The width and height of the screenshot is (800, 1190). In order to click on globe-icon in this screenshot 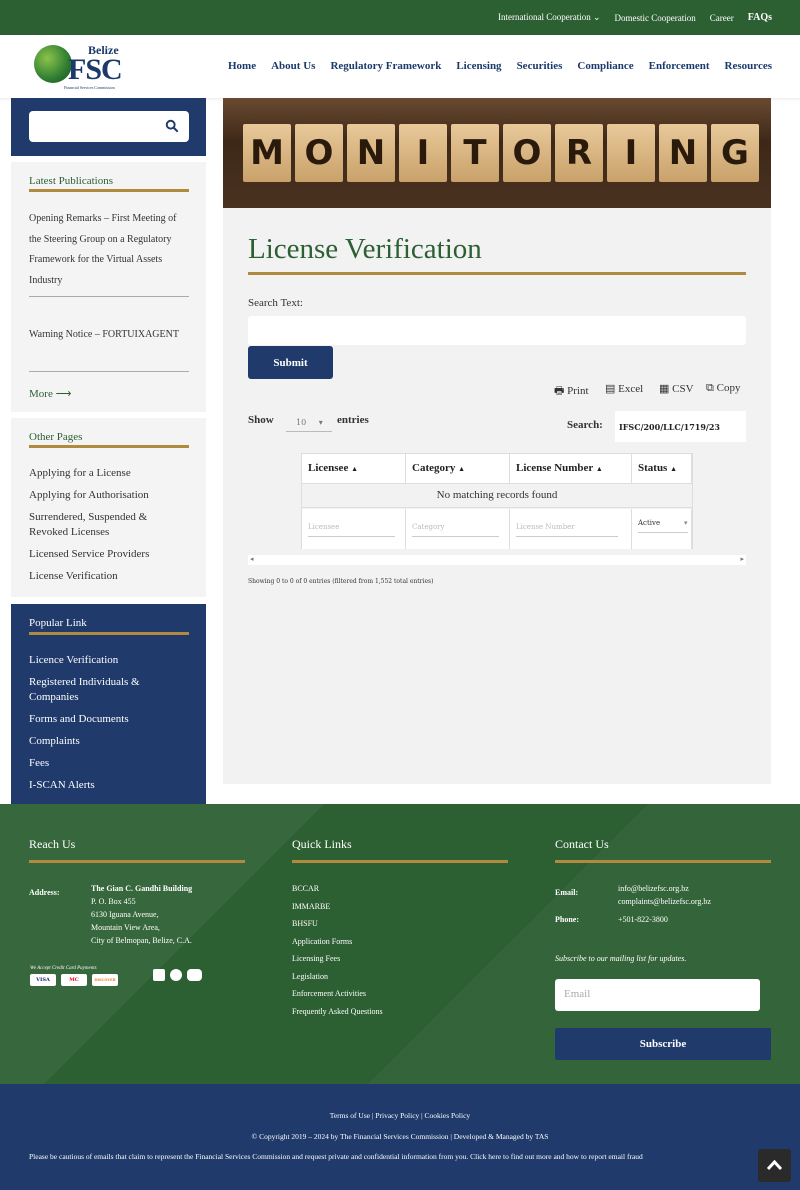, I will do `click(53, 64)`.